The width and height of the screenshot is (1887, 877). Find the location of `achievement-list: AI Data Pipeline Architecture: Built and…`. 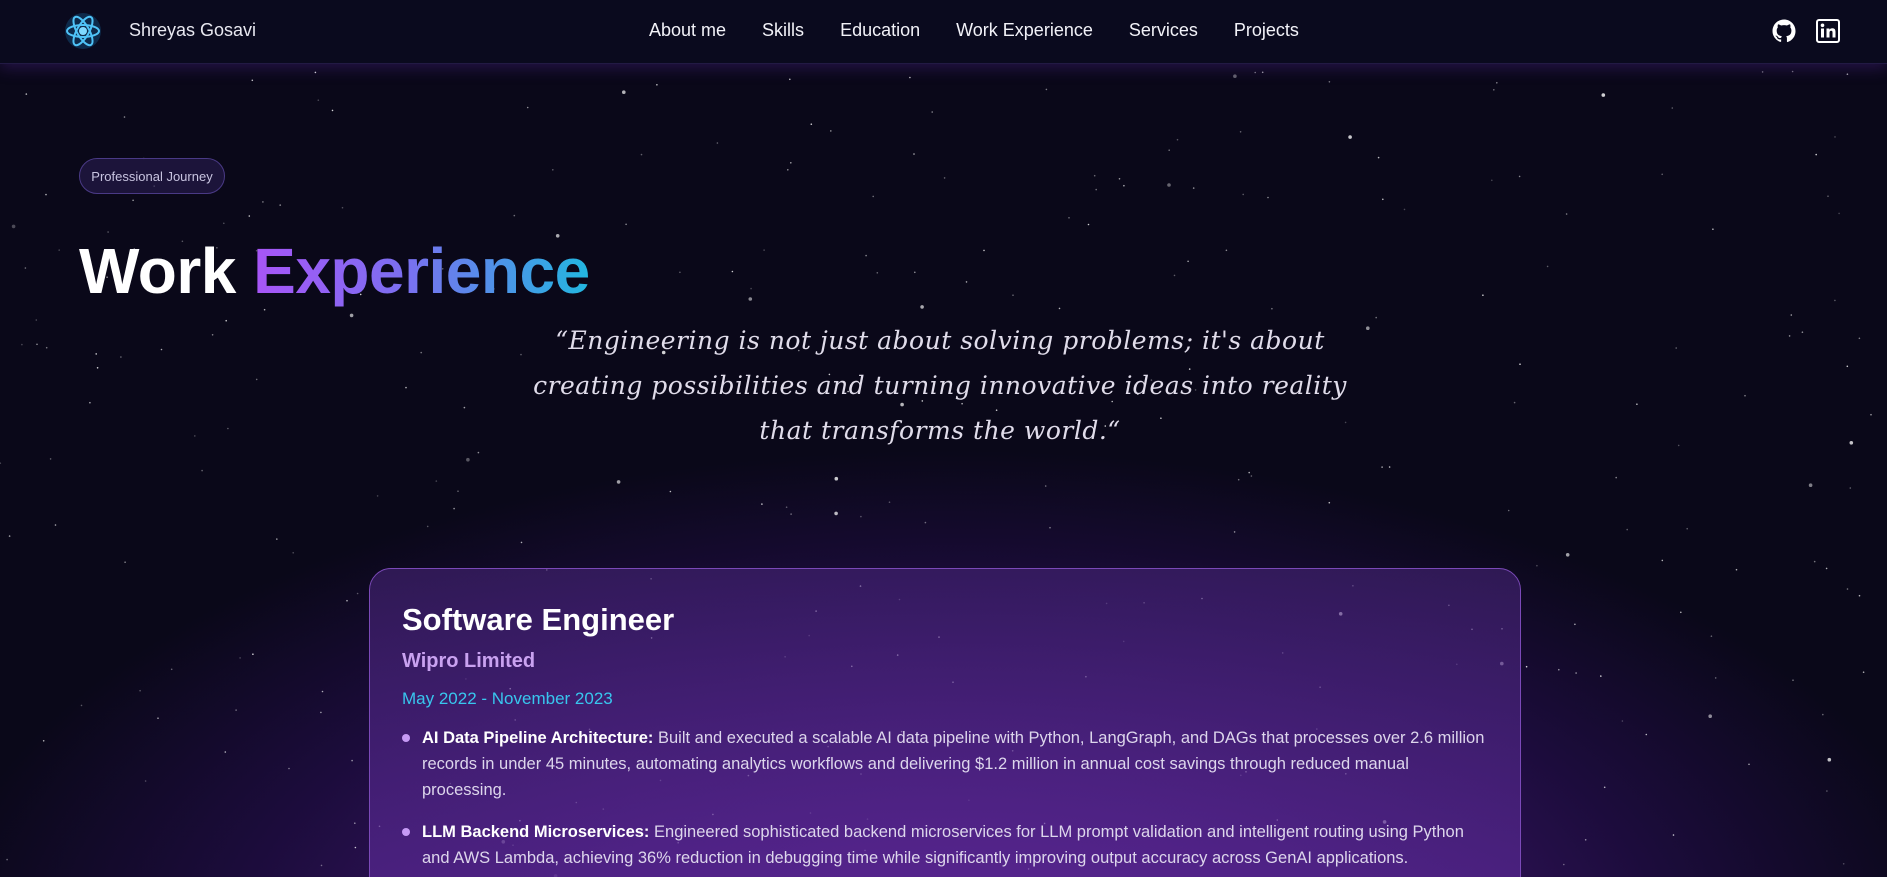

achievement-list: AI Data Pipeline Architecture: Built and… is located at coordinates (945, 798).